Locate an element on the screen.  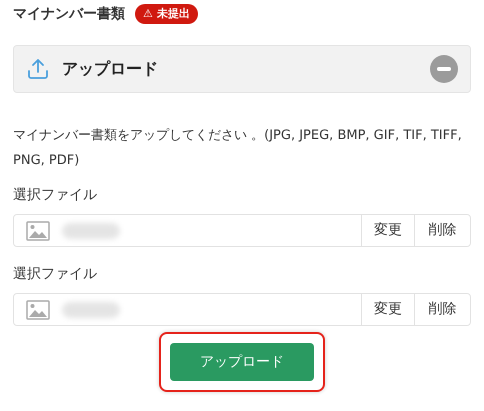
collapse-icon is located at coordinates (444, 69).